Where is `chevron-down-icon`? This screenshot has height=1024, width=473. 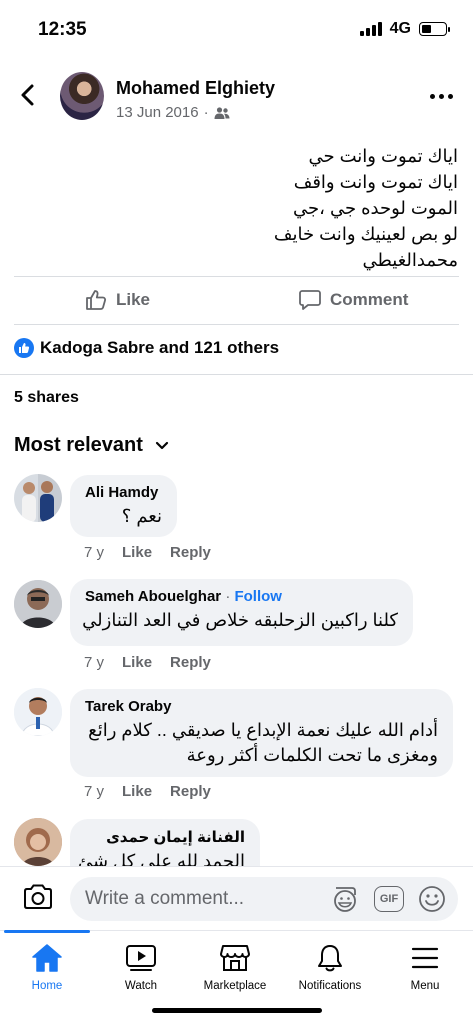 chevron-down-icon is located at coordinates (162, 445).